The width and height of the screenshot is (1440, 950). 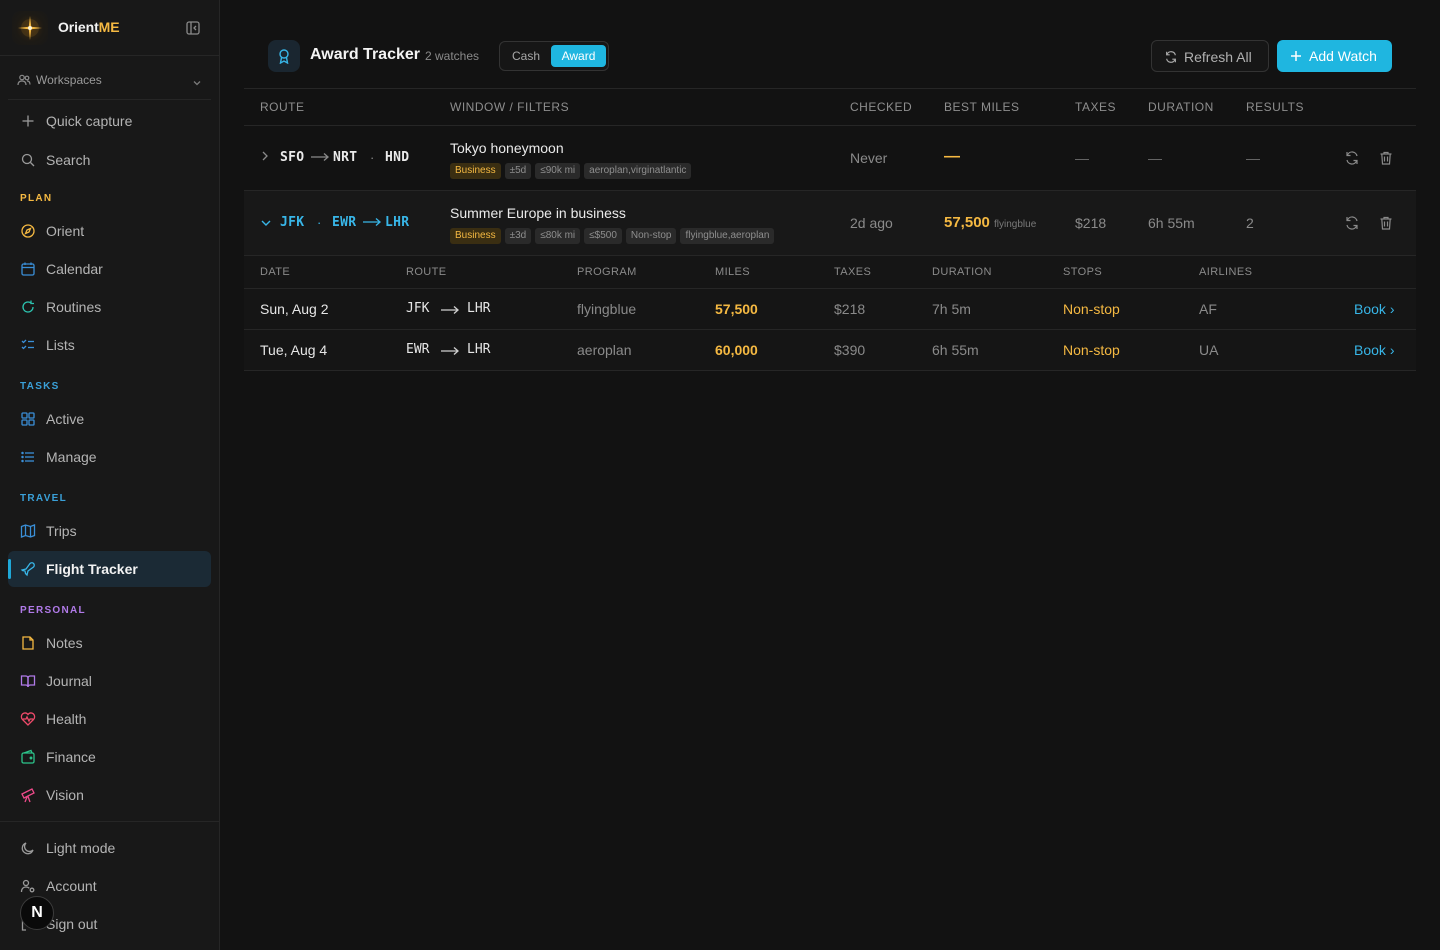 What do you see at coordinates (81, 848) in the screenshot?
I see `light-mode-label: Light mode` at bounding box center [81, 848].